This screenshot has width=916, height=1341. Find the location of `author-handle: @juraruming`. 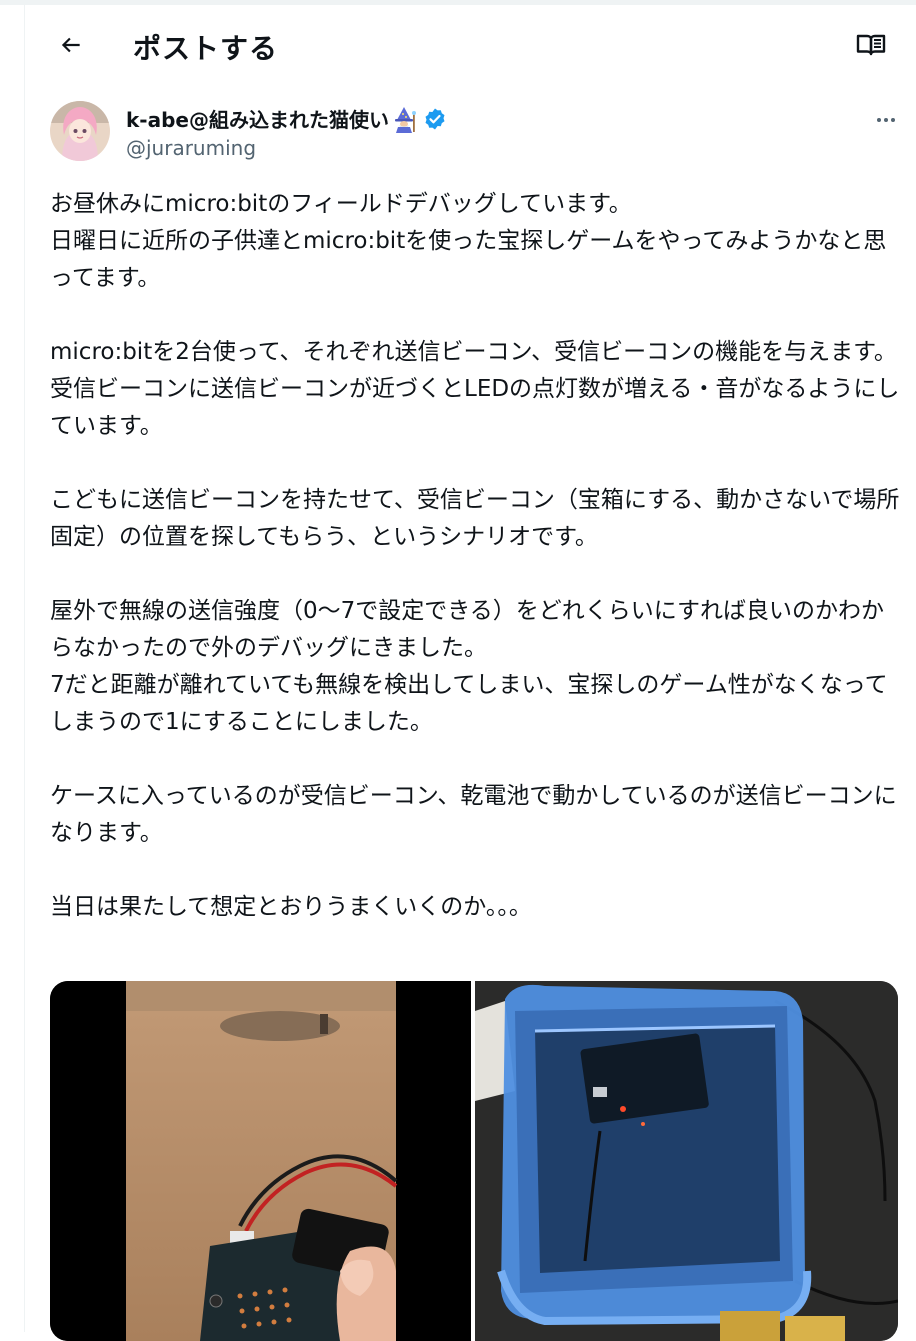

author-handle: @juraruming is located at coordinates (191, 148).